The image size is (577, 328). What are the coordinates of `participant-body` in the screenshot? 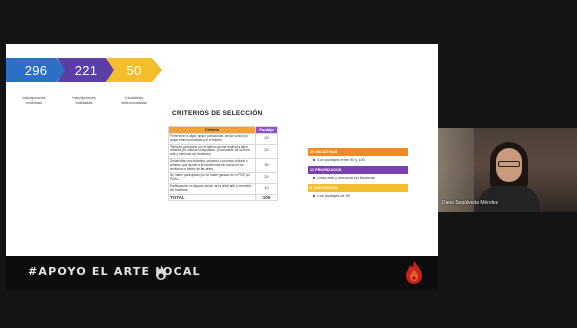 It's located at (509, 199).